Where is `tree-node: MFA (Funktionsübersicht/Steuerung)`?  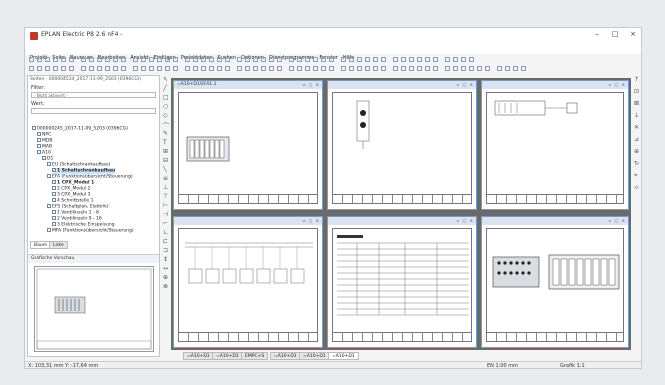
tree-node: MFA (Funktionsübersicht/Steuerung) is located at coordinates (90, 231).